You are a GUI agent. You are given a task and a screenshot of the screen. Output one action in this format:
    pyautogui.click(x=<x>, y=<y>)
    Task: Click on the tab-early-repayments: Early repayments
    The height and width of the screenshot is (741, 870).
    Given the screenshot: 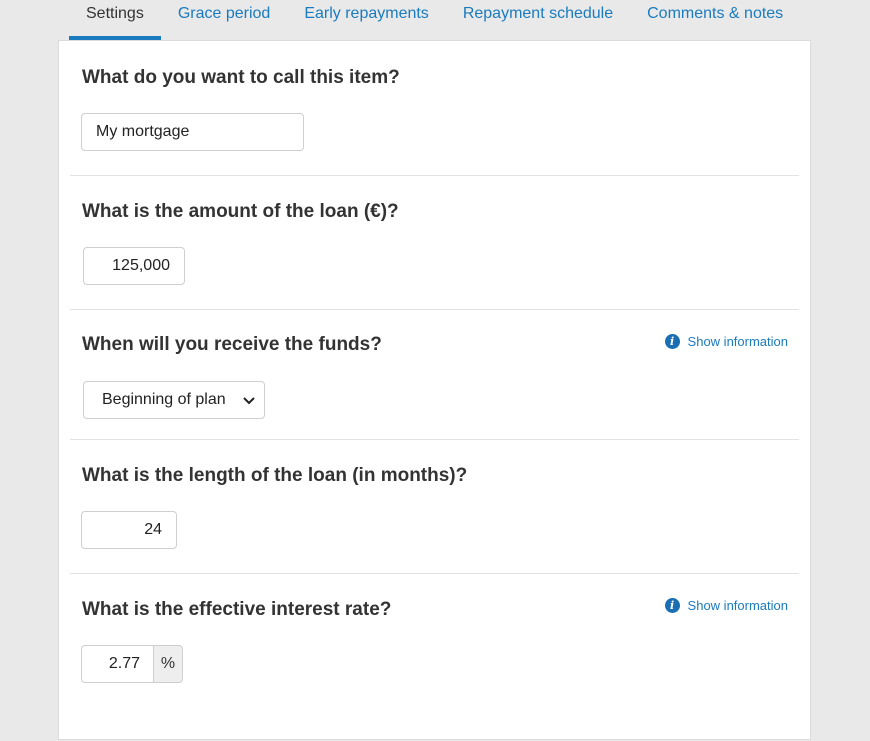 What is the action you would take?
    pyautogui.click(x=366, y=20)
    